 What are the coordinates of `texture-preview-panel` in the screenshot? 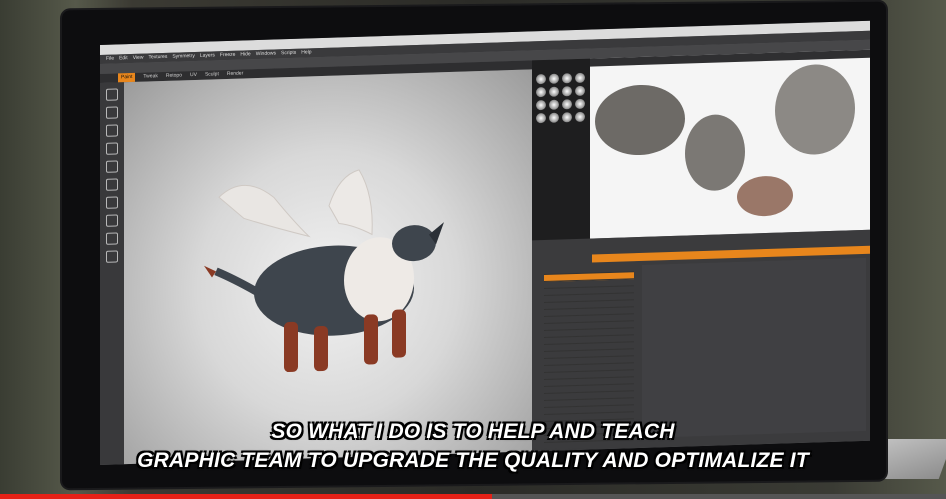 It's located at (730, 144).